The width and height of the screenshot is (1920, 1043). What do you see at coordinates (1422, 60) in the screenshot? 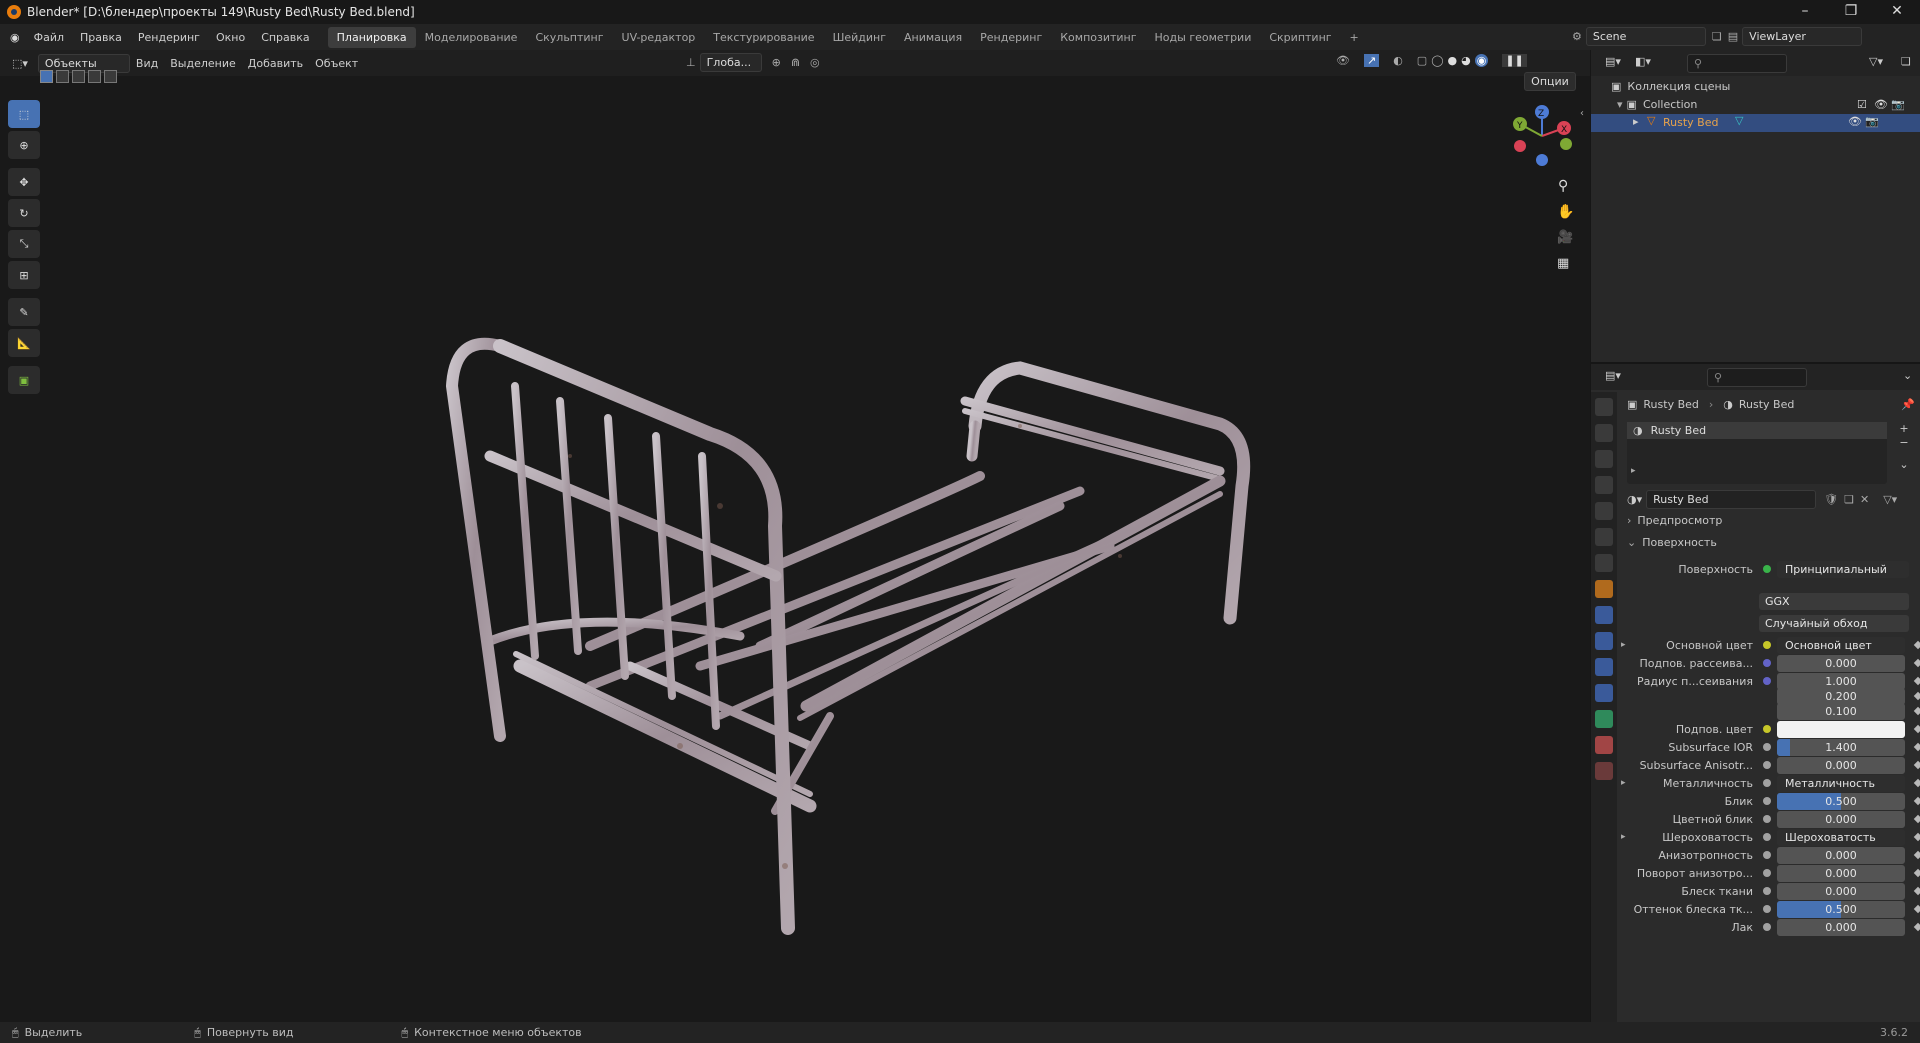
I see `xray-icon: ▢` at bounding box center [1422, 60].